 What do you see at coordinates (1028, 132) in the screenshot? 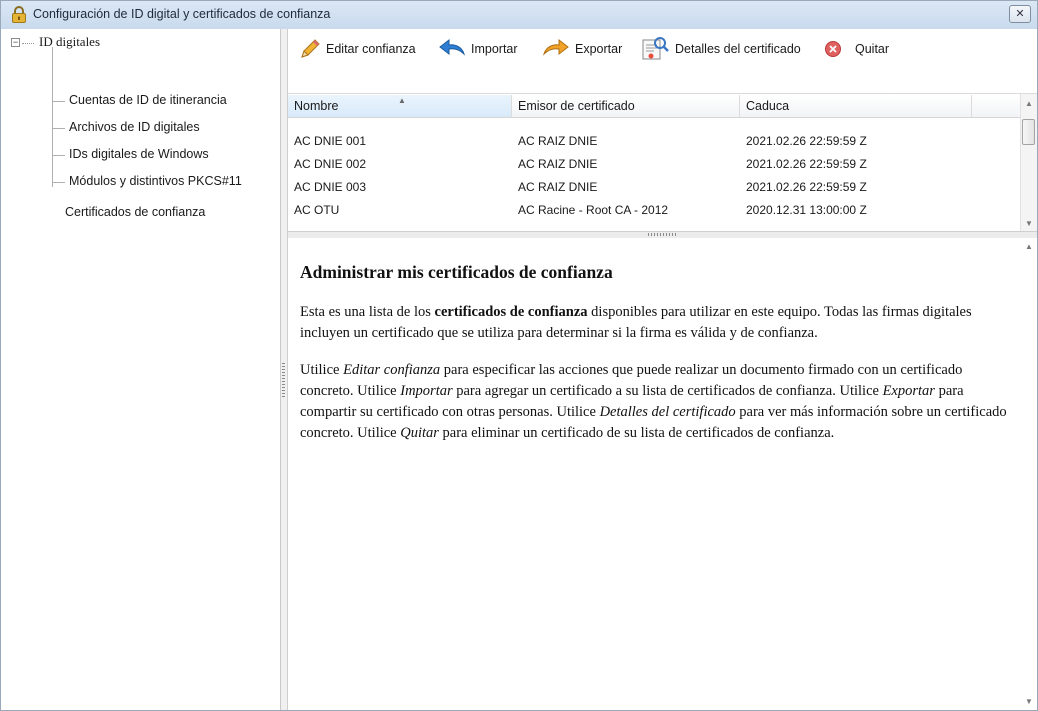
I see `scroll-thumb` at bounding box center [1028, 132].